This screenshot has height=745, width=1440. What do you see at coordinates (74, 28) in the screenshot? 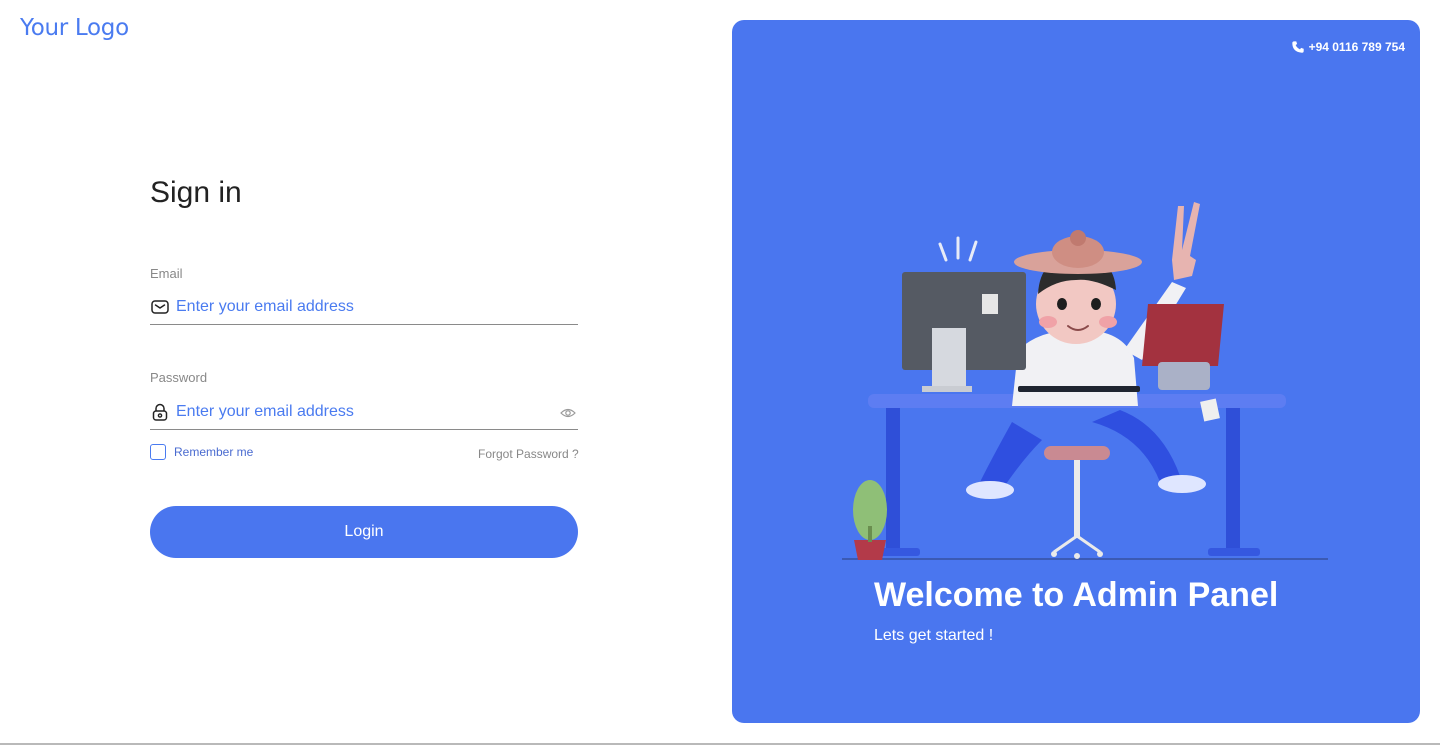
I see `logo: Your Logo` at bounding box center [74, 28].